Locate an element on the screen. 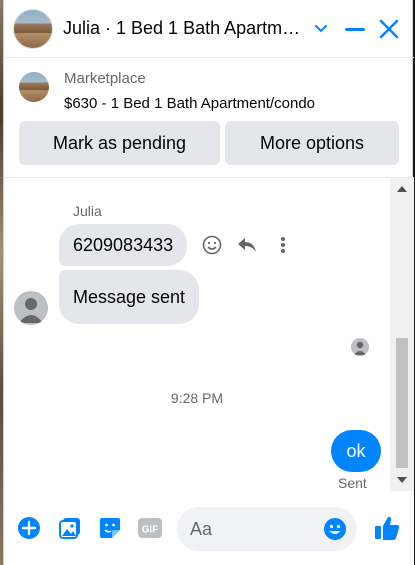 The image size is (415, 565). image-icon is located at coordinates (70, 528).